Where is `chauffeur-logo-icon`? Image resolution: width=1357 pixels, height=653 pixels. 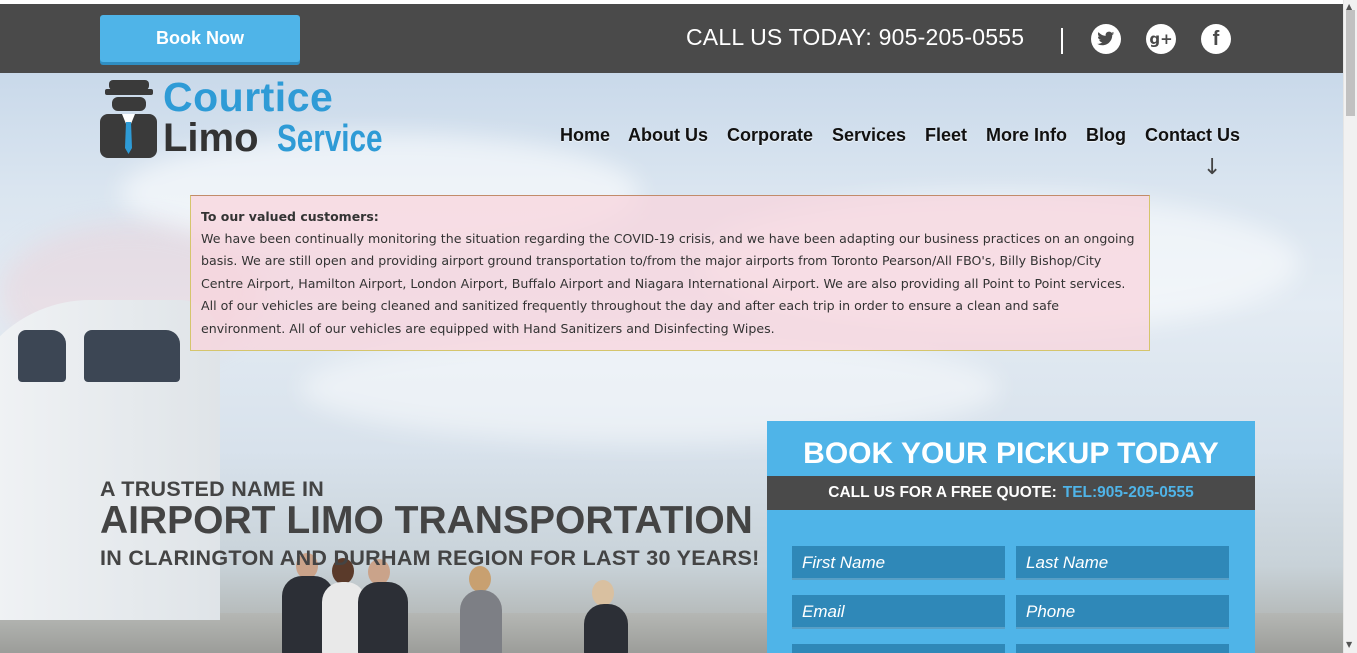
chauffeur-logo-icon is located at coordinates (128, 119).